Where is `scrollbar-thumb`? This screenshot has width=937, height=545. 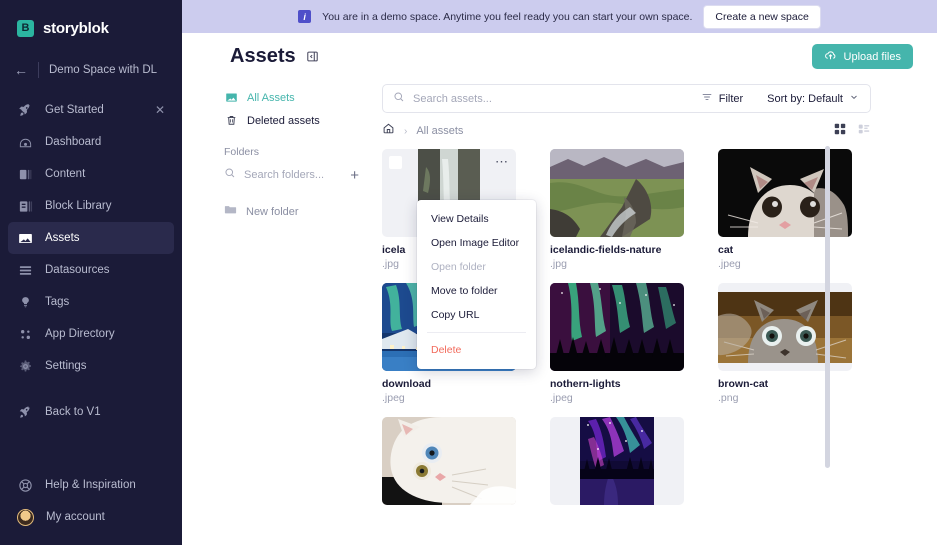
scrollbar-thumb is located at coordinates (827, 307).